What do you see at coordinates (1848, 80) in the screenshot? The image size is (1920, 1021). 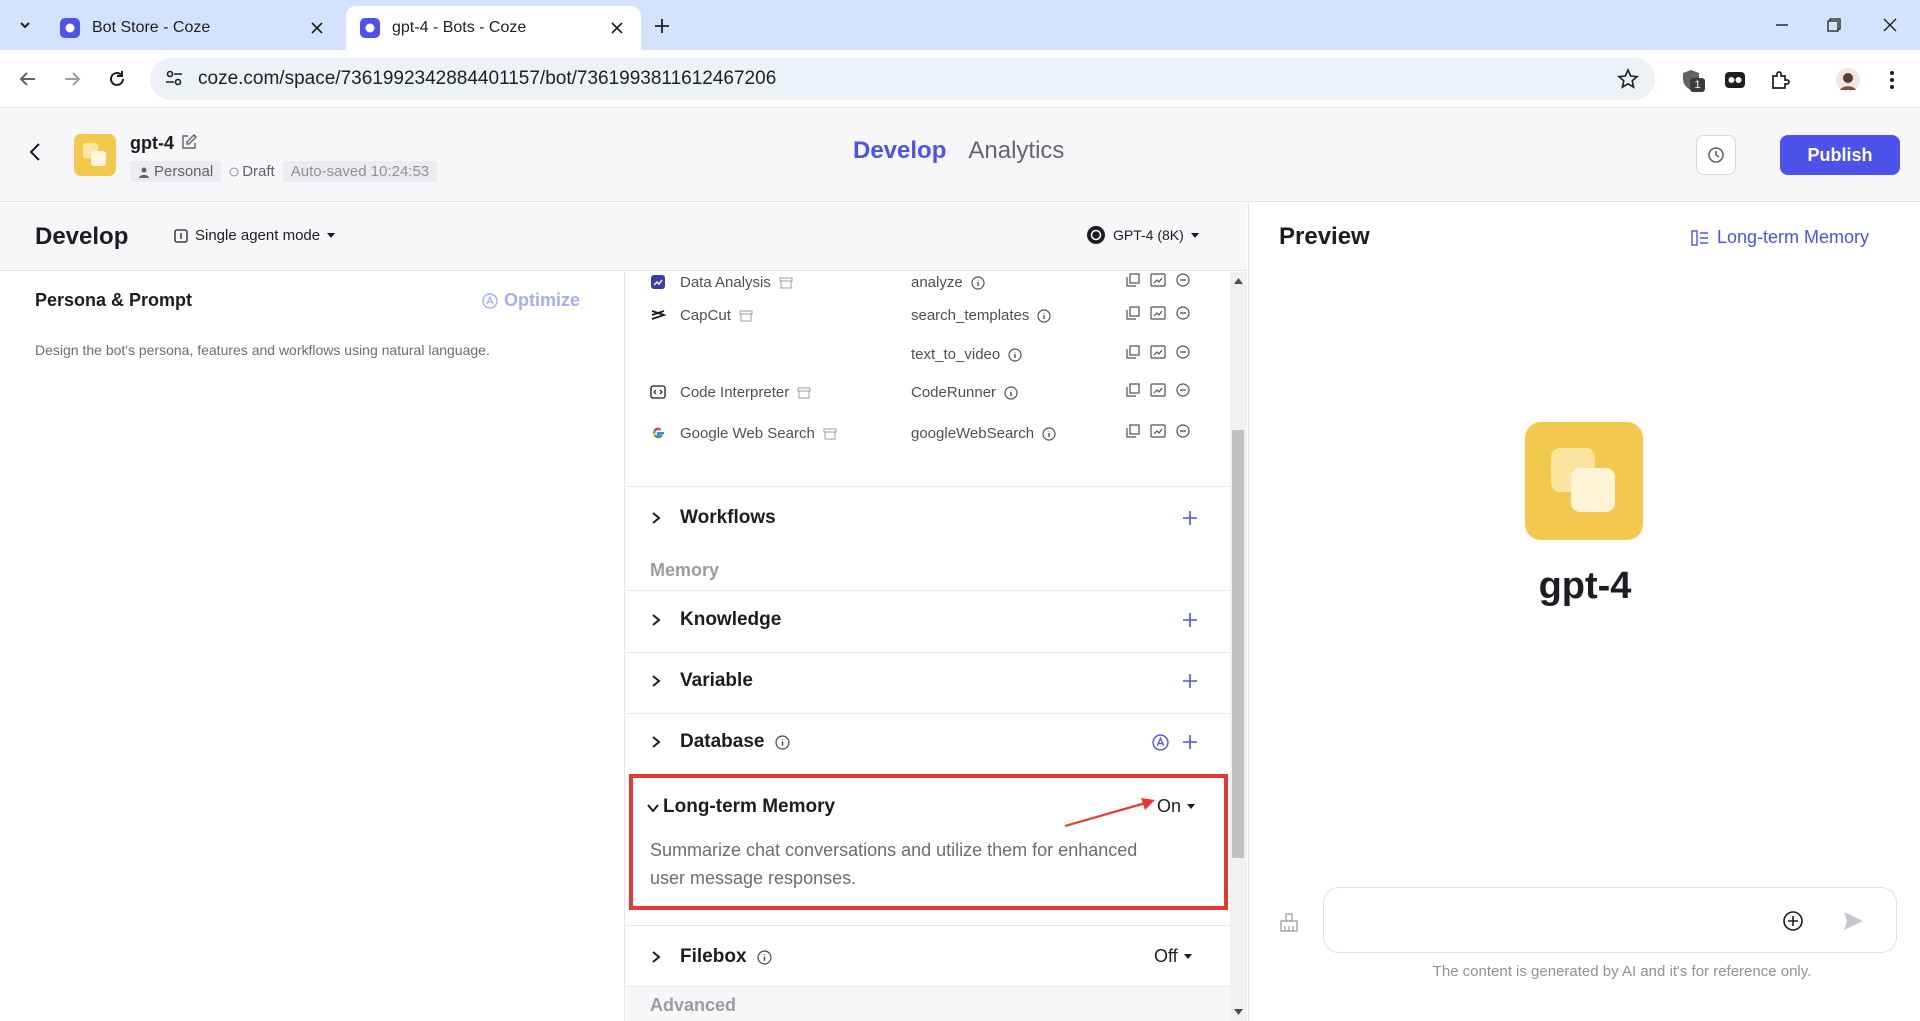 I see `profile-avatar` at bounding box center [1848, 80].